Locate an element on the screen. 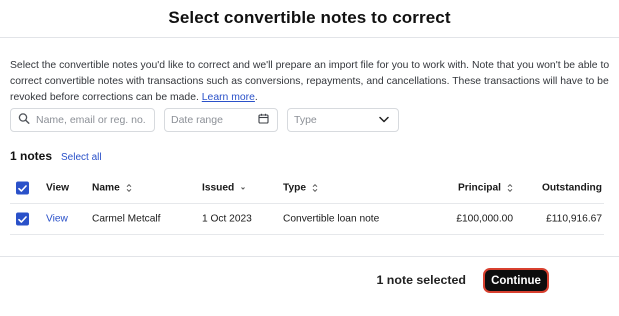 Image resolution: width=619 pixels, height=316 pixels. cell-name: Carmel Metcalf is located at coordinates (126, 219).